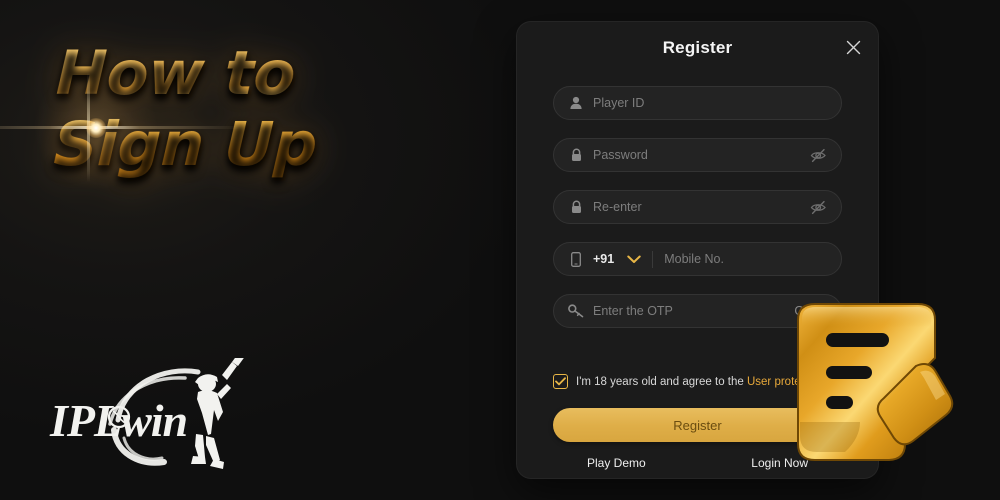 This screenshot has width=1000, height=500. Describe the element at coordinates (604, 259) in the screenshot. I see `country-code-label: +91` at that location.